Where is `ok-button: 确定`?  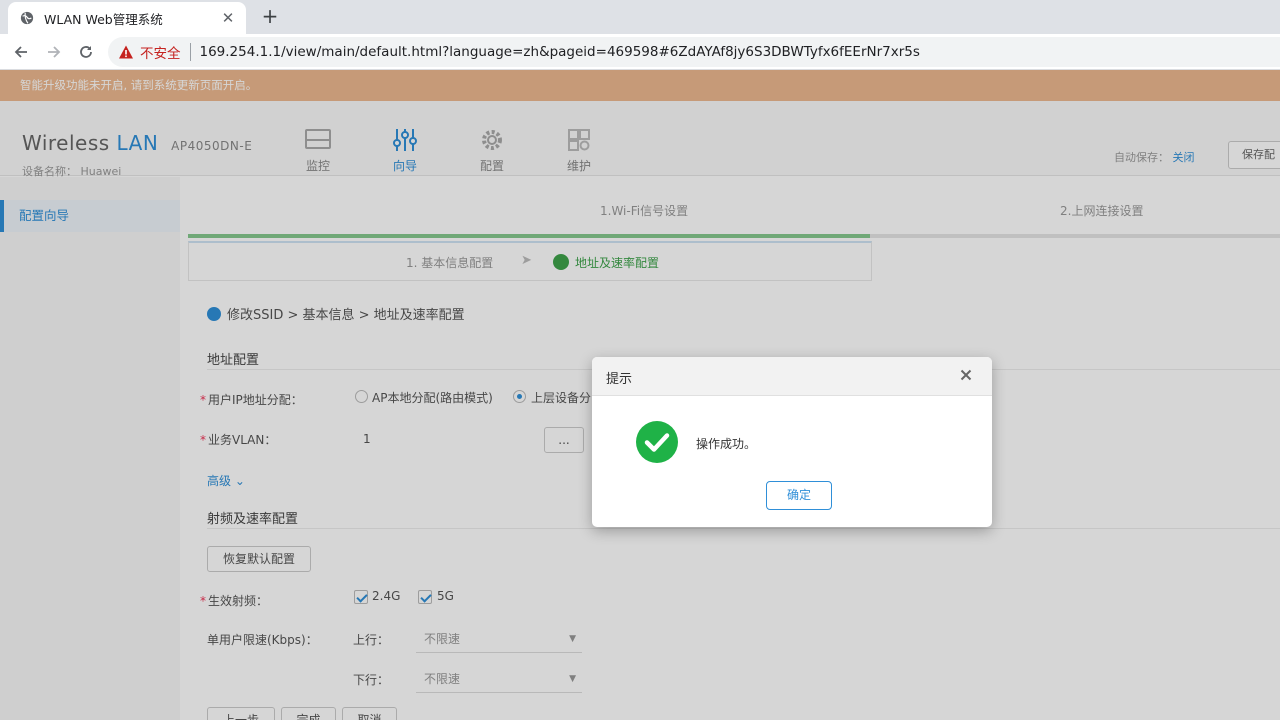 ok-button: 确定 is located at coordinates (799, 495).